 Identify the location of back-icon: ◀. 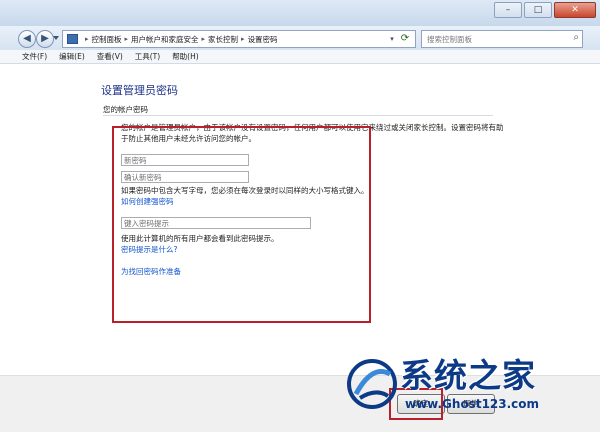
(27, 39).